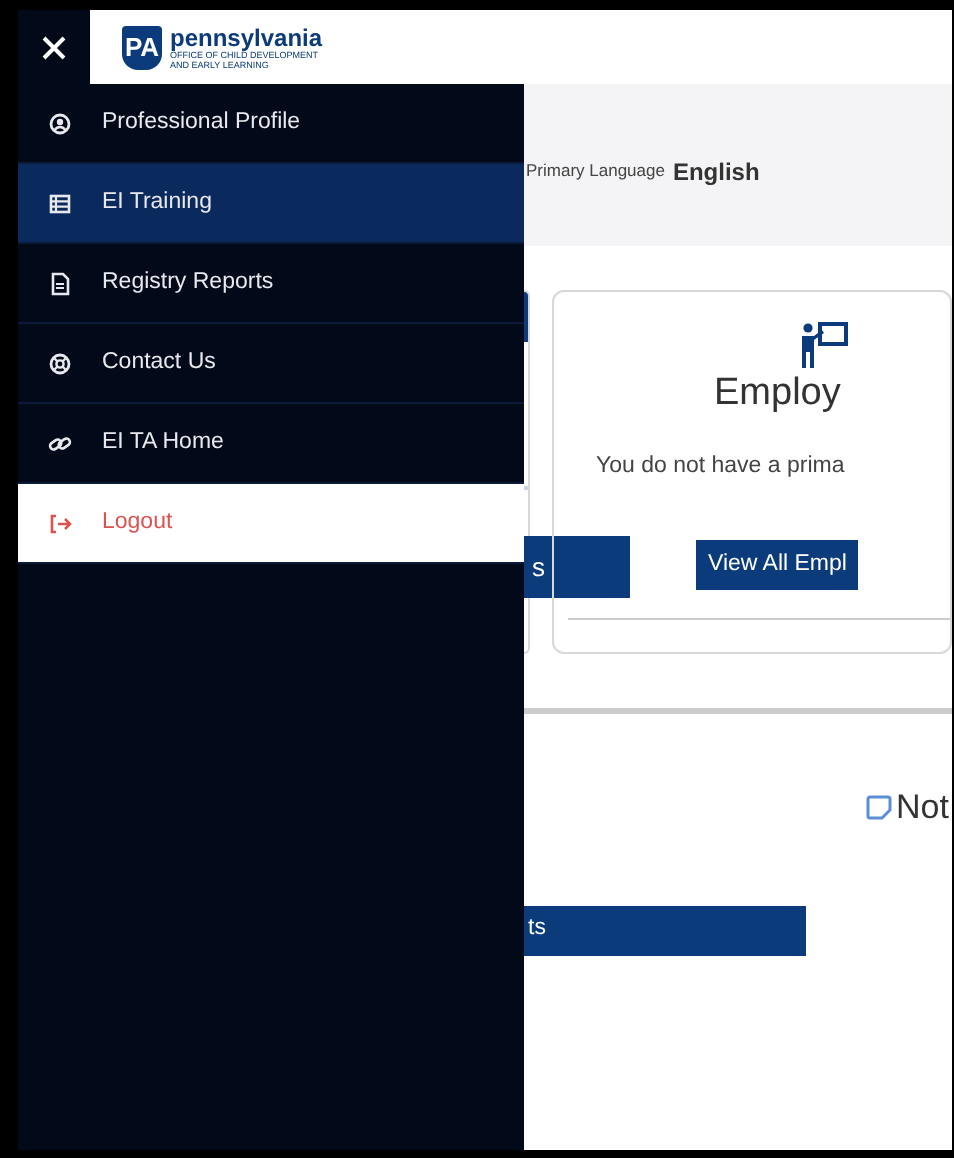 The width and height of the screenshot is (954, 1158). I want to click on card-title: Employ, so click(777, 394).